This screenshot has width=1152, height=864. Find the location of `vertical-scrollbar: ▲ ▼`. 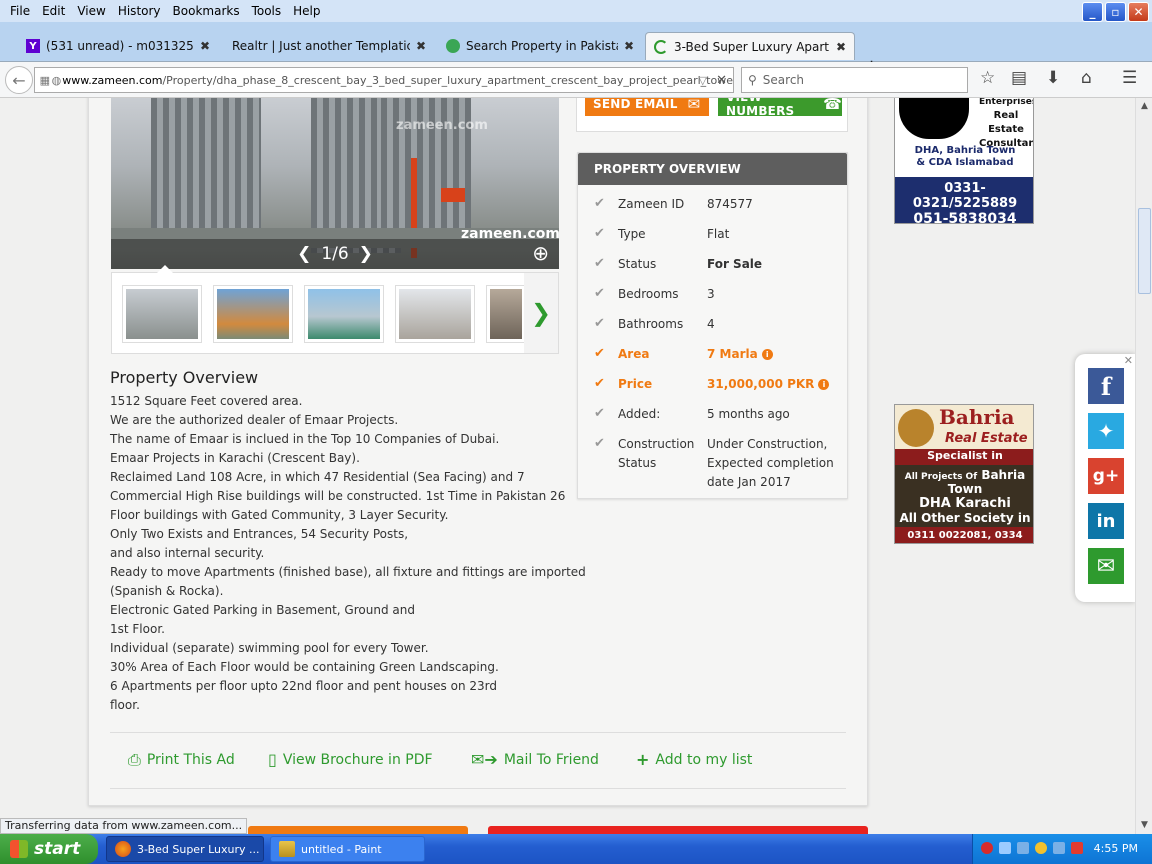

vertical-scrollbar: ▲ ▼ is located at coordinates (1143, 466).